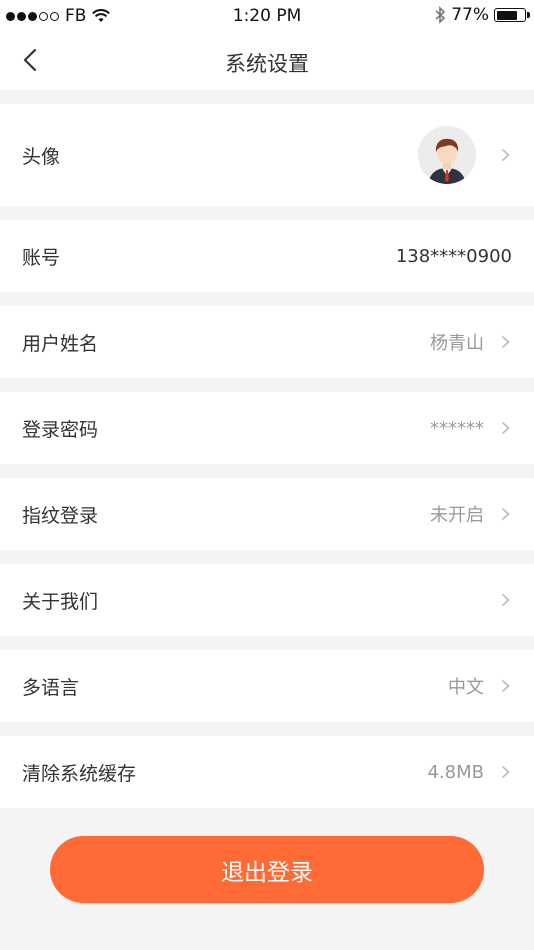  Describe the element at coordinates (440, 15) in the screenshot. I see `bluetooth-icon` at that location.